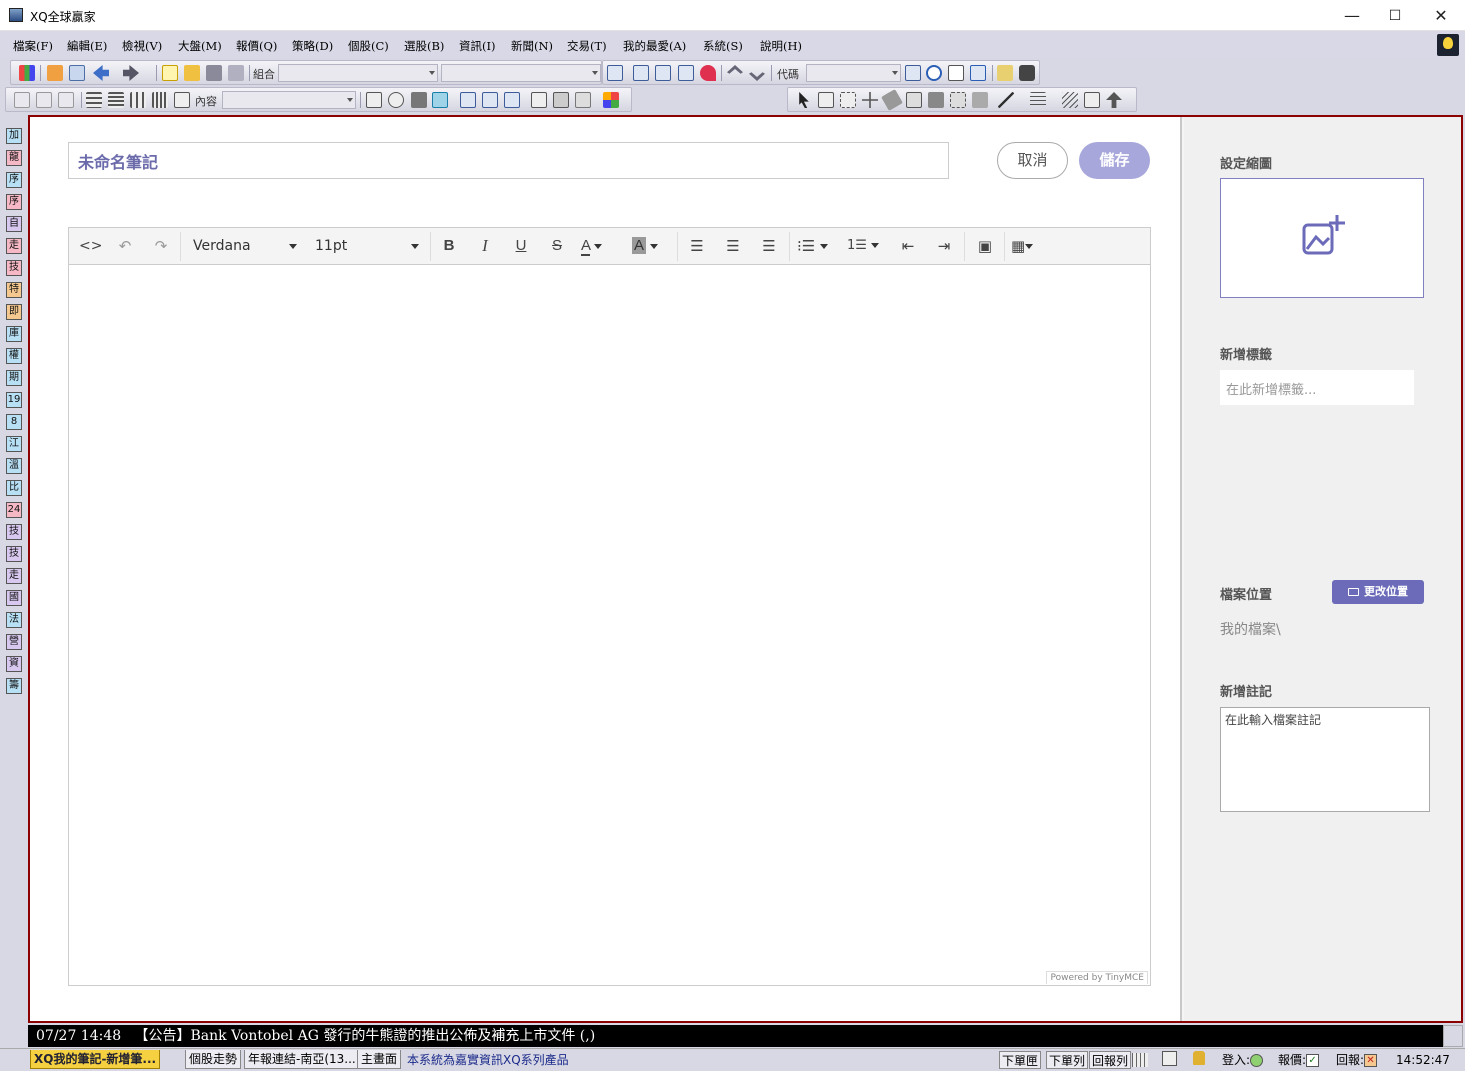 The image size is (1465, 1071). I want to click on move-icon, so click(870, 100).